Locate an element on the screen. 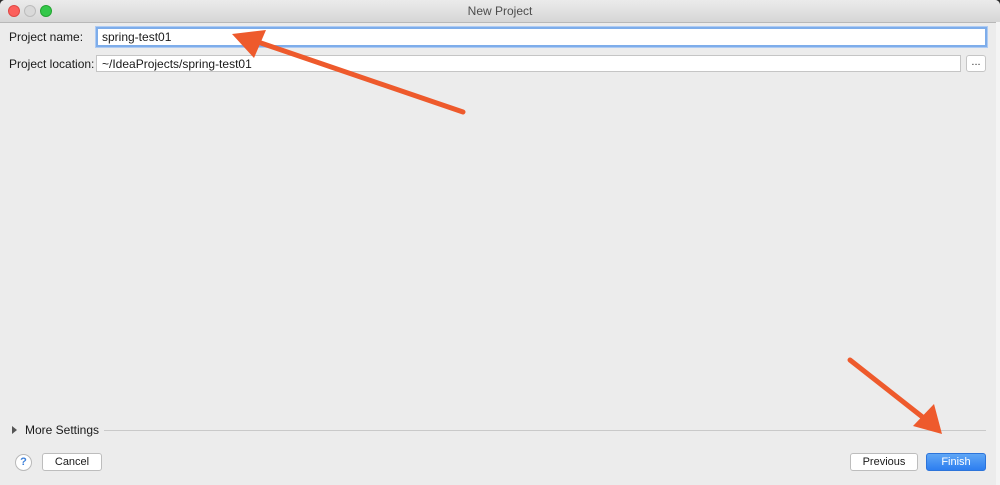  cancel-button: Cancel is located at coordinates (72, 462).